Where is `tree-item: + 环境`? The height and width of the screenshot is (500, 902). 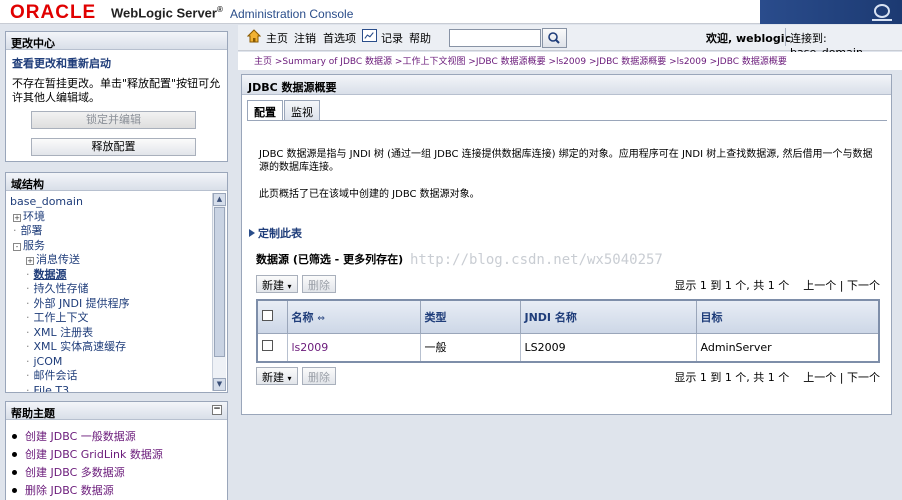
tree-item: + 环境 is located at coordinates (108, 217).